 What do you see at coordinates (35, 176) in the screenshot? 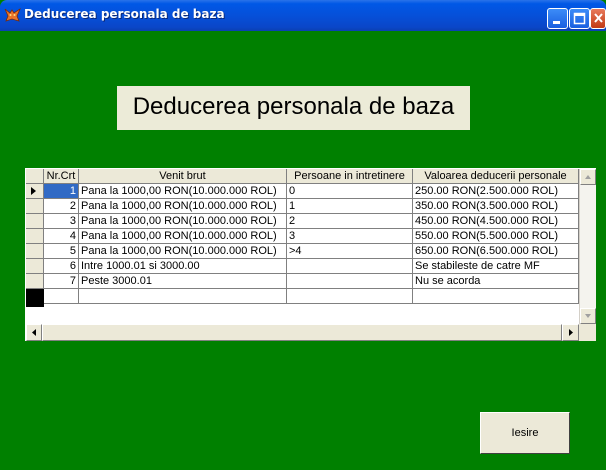
I see `grid-corner-header` at bounding box center [35, 176].